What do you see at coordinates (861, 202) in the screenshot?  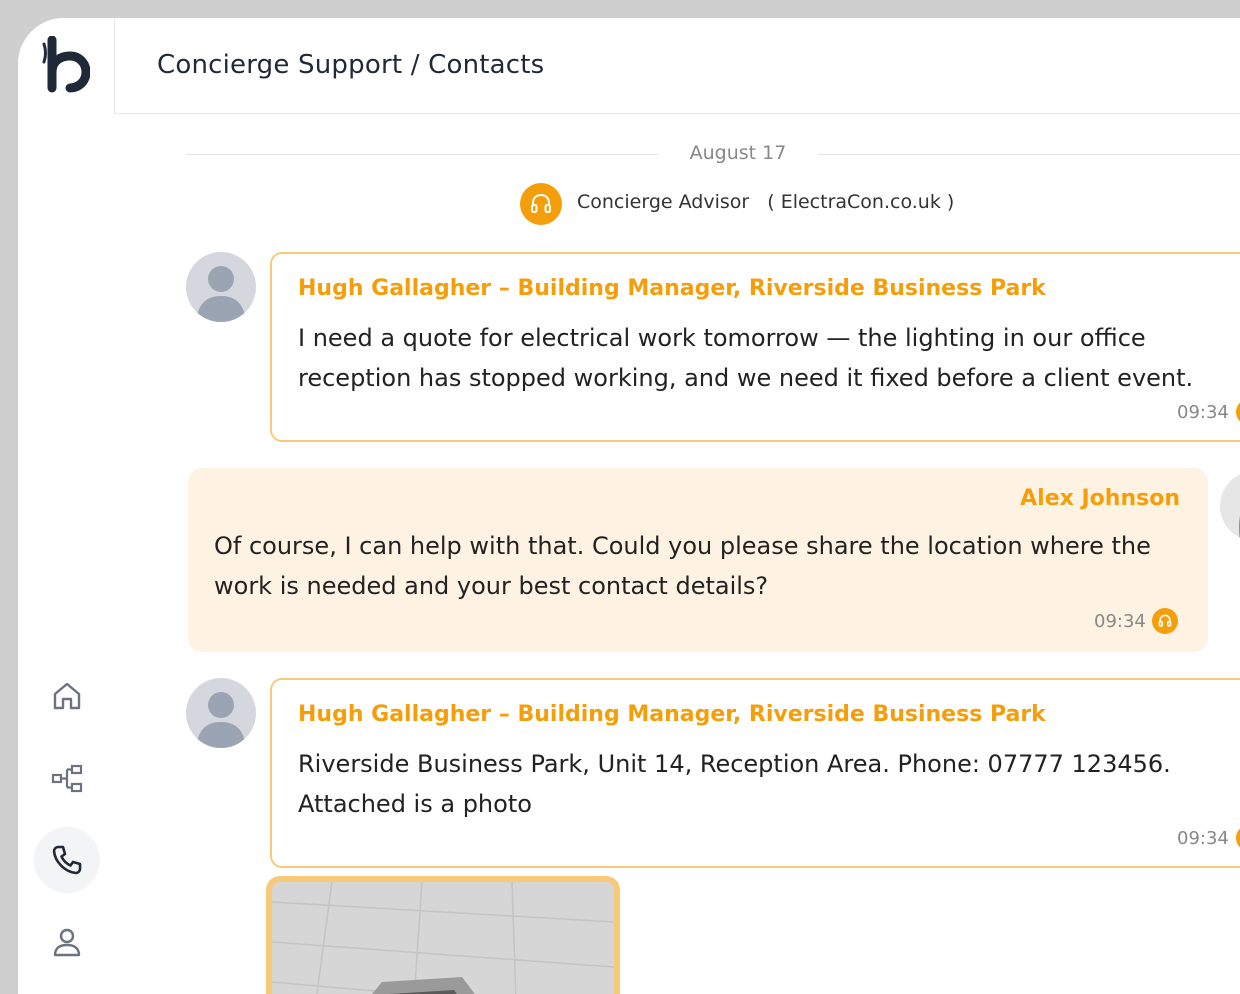 I see `advisor-company: ( ElectraCon.co.uk )` at bounding box center [861, 202].